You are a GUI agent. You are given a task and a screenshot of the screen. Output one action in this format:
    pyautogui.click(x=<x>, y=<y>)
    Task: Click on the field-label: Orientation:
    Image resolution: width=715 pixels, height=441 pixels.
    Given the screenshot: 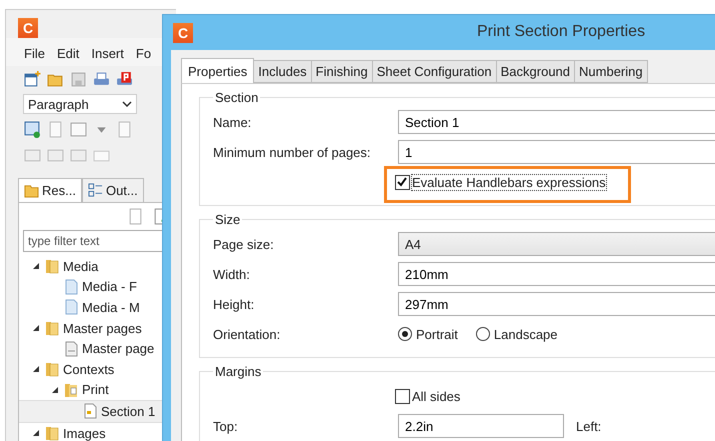 What is the action you would take?
    pyautogui.click(x=247, y=334)
    